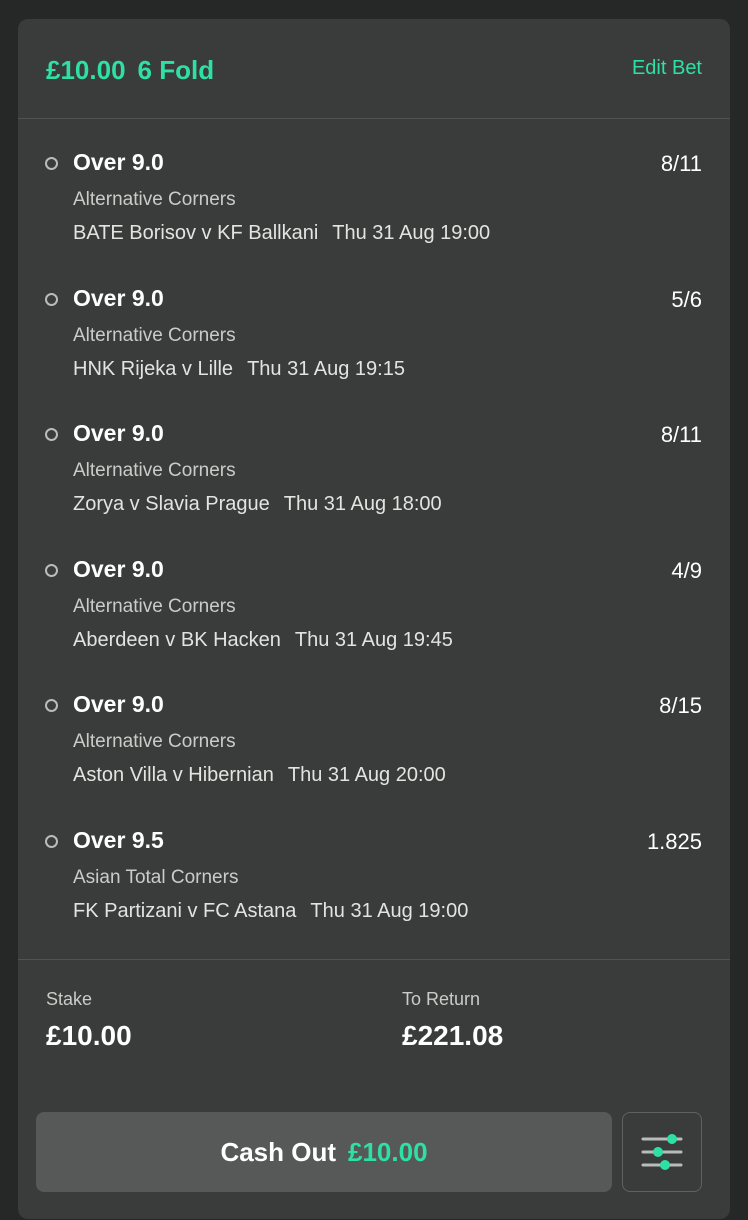  What do you see at coordinates (153, 368) in the screenshot?
I see `event-teams: HNK Rijeka v Lille` at bounding box center [153, 368].